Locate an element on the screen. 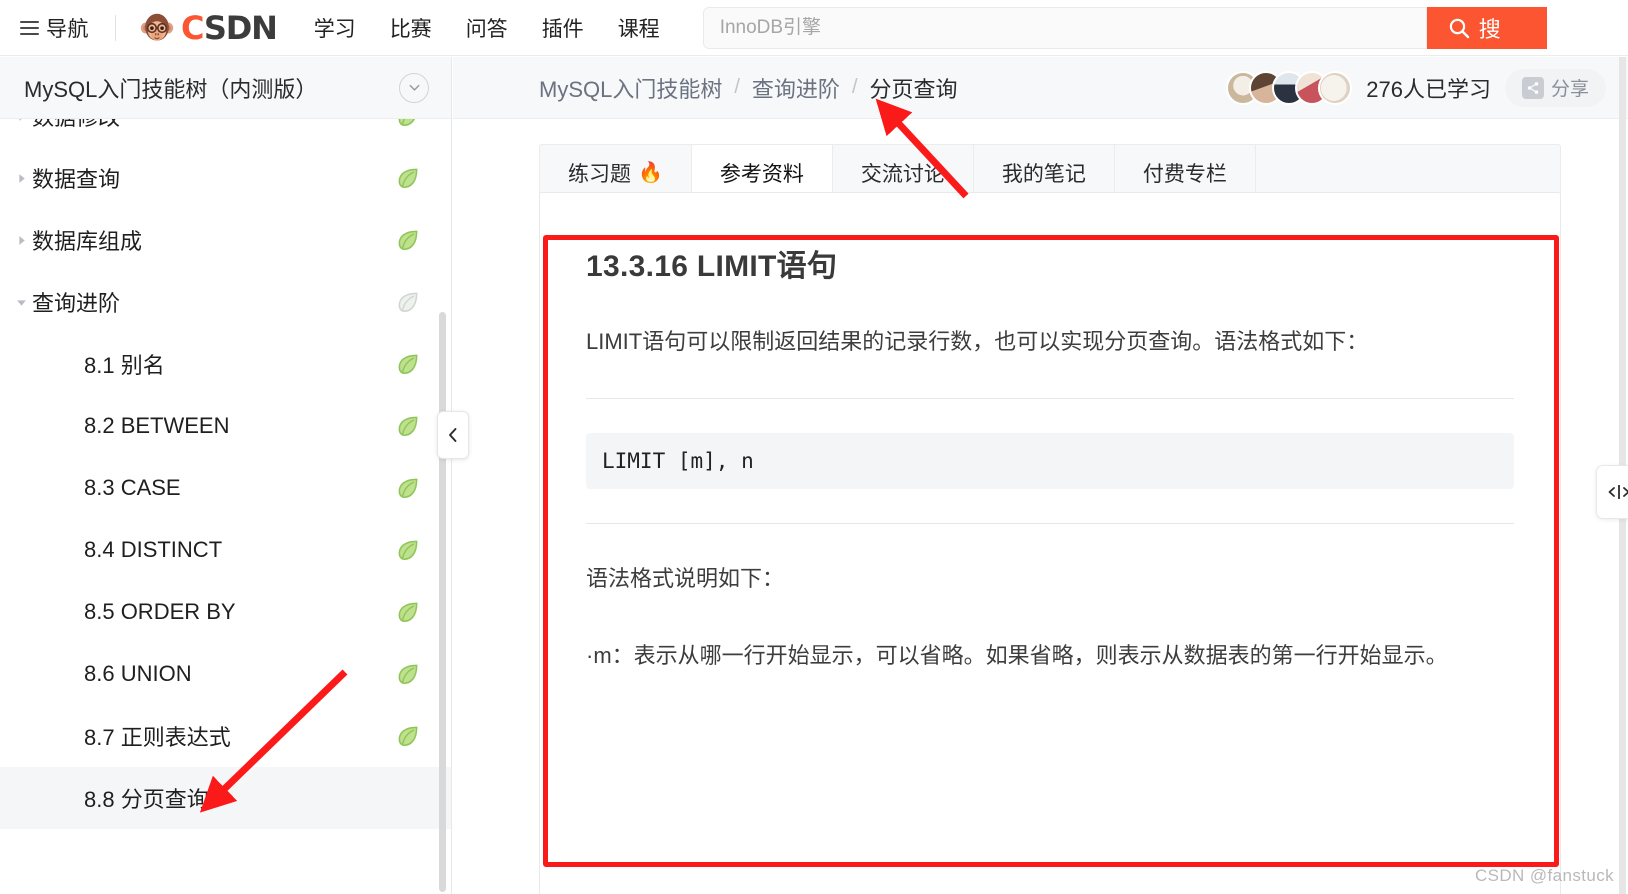 The image size is (1628, 894). sidebar-item-5: 8.2 BETWEEN is located at coordinates (225, 426).